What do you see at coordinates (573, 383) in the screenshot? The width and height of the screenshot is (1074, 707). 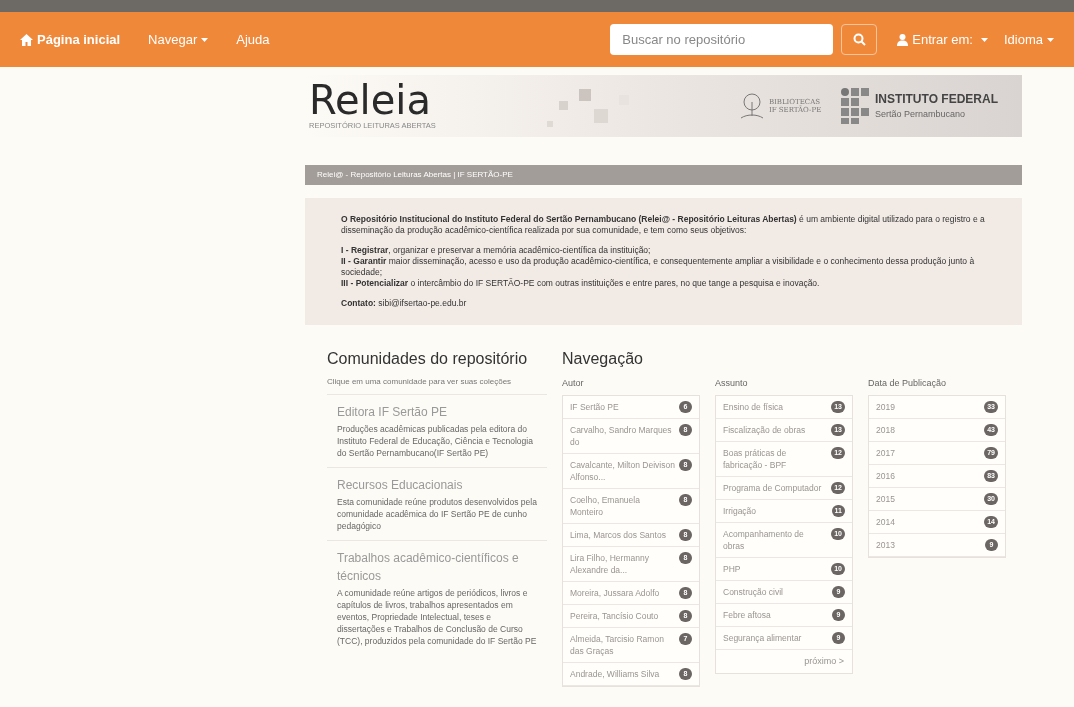 I see `facet-label: Autor` at bounding box center [573, 383].